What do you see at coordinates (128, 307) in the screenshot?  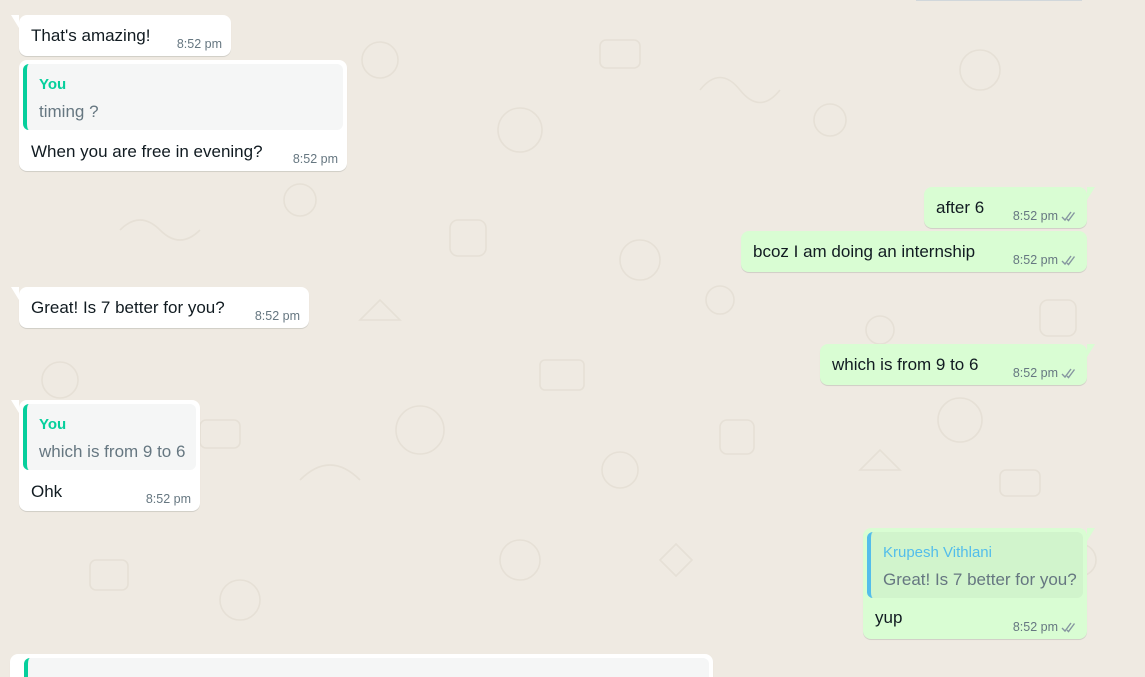 I see `message-text: Great! Is 7 better for you?` at bounding box center [128, 307].